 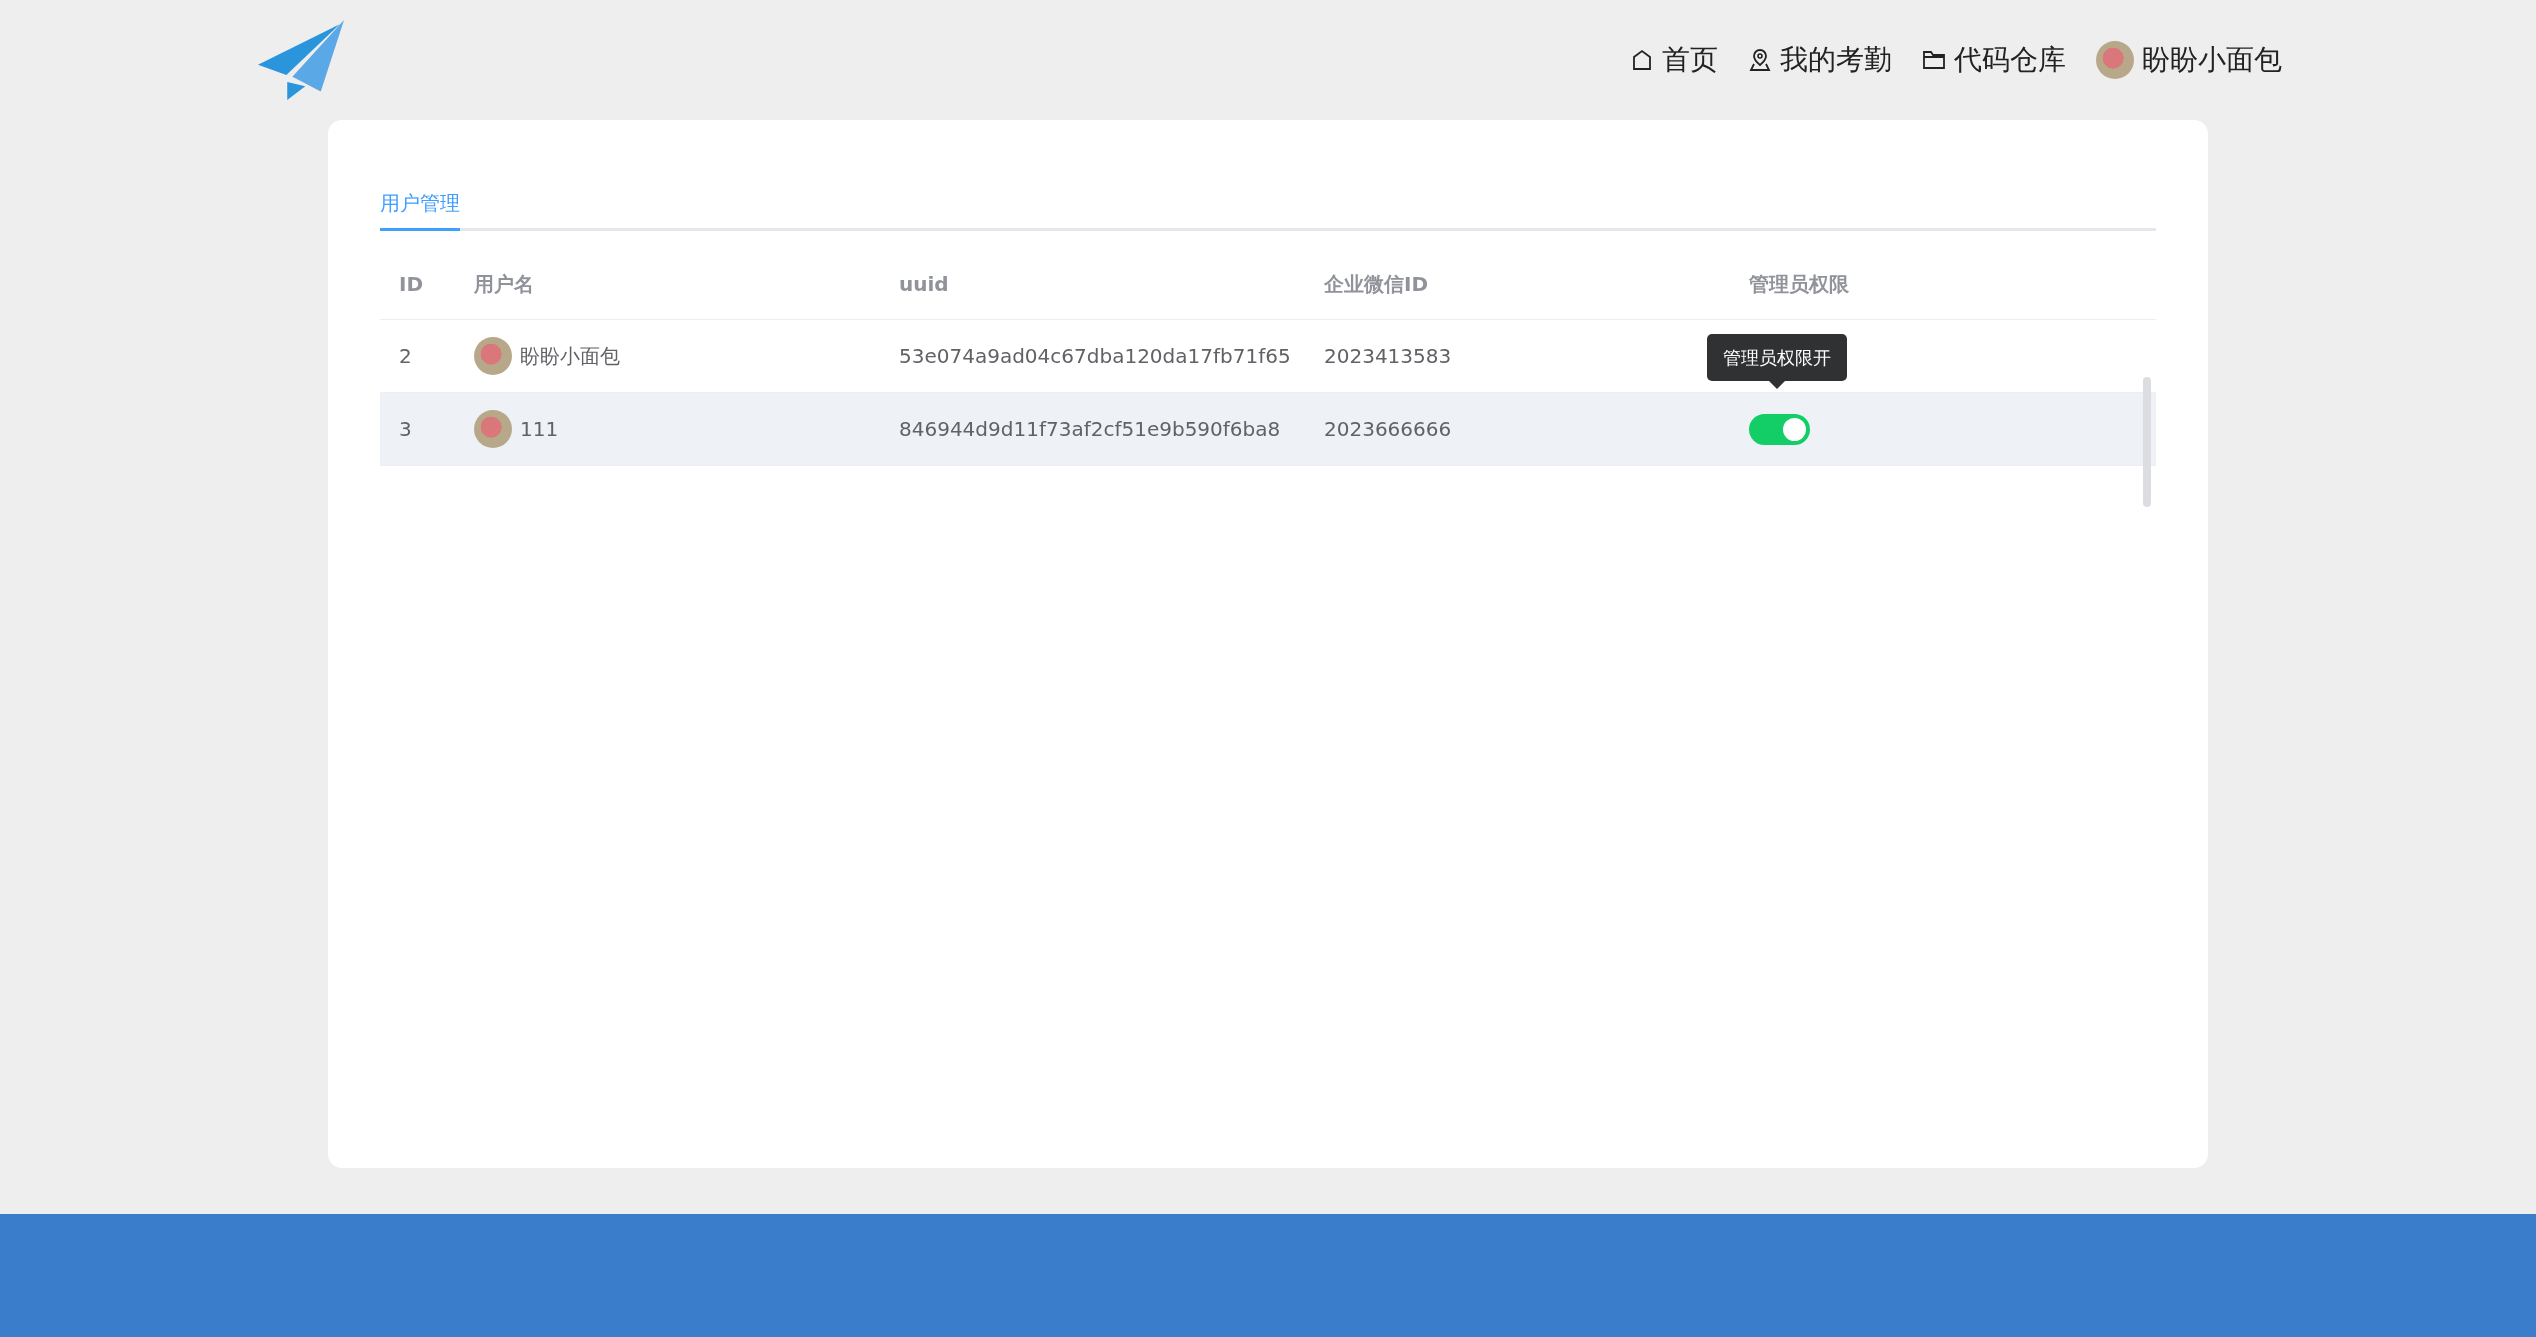 I want to click on scrollbar, so click(x=2147, y=442).